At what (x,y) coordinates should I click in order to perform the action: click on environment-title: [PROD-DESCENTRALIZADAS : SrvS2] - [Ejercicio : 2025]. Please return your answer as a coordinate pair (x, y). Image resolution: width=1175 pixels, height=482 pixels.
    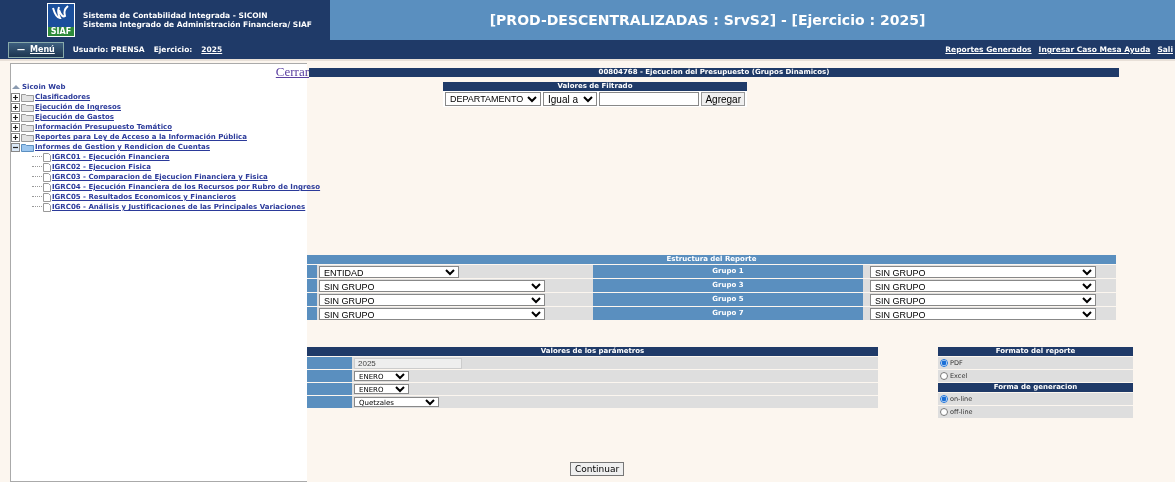
    Looking at the image, I should click on (707, 20).